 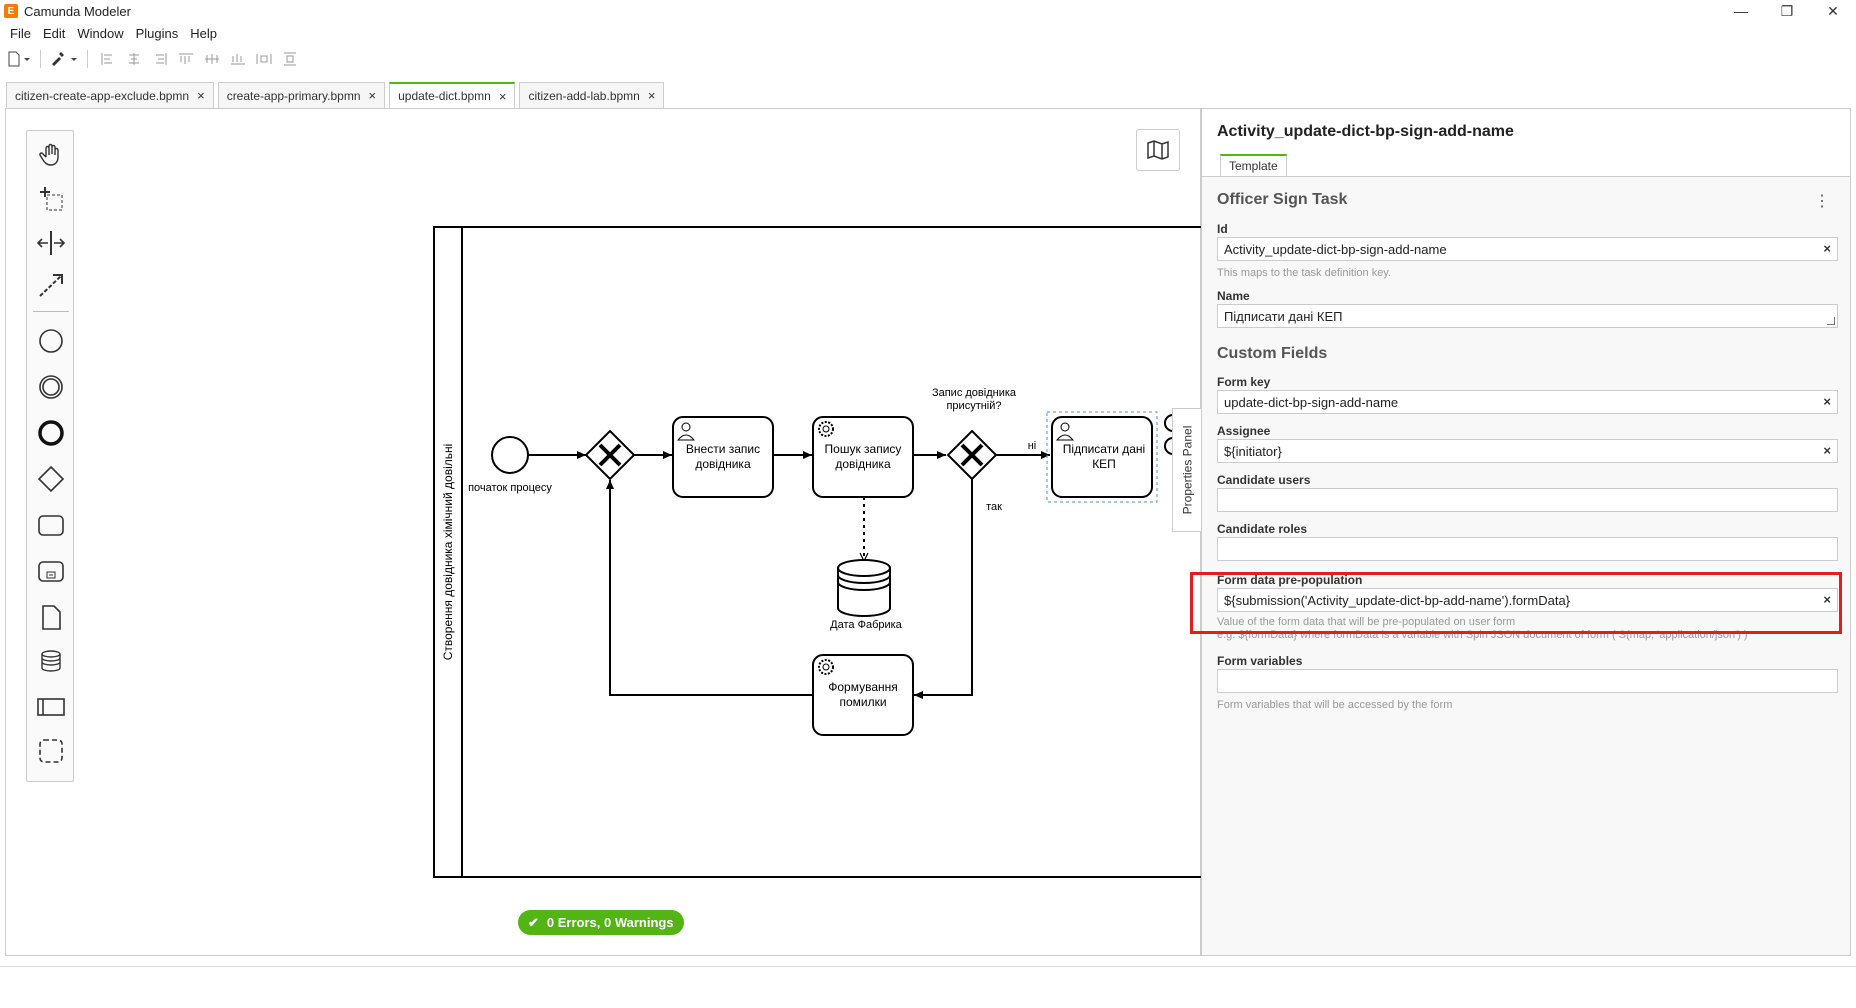 What do you see at coordinates (1264, 480) in the screenshot?
I see `candidate-users-label: Candidate users` at bounding box center [1264, 480].